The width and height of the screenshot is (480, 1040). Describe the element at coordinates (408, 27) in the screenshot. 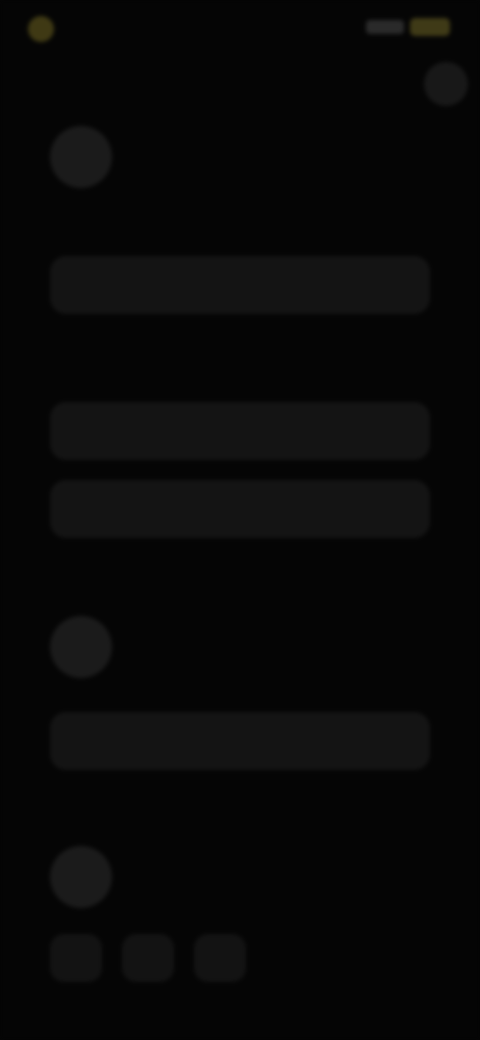

I see `status-right` at that location.